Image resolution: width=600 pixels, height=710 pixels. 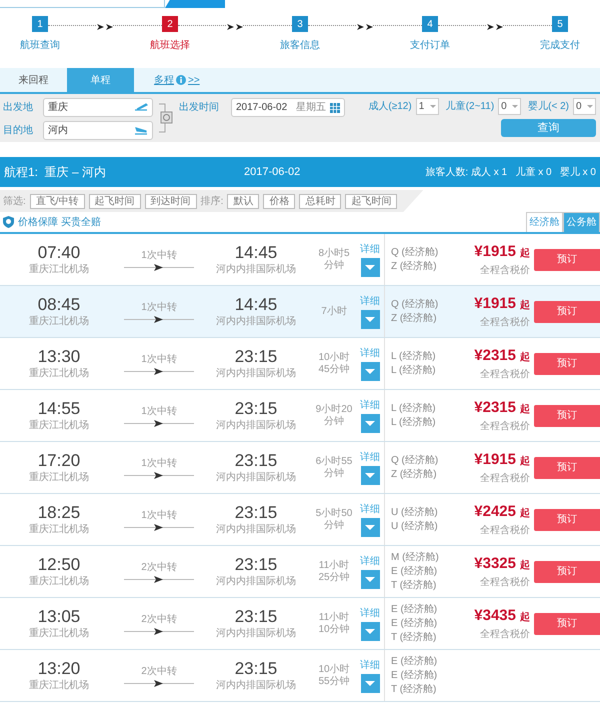 I want to click on sort-button: 起飞时间, so click(x=371, y=201).